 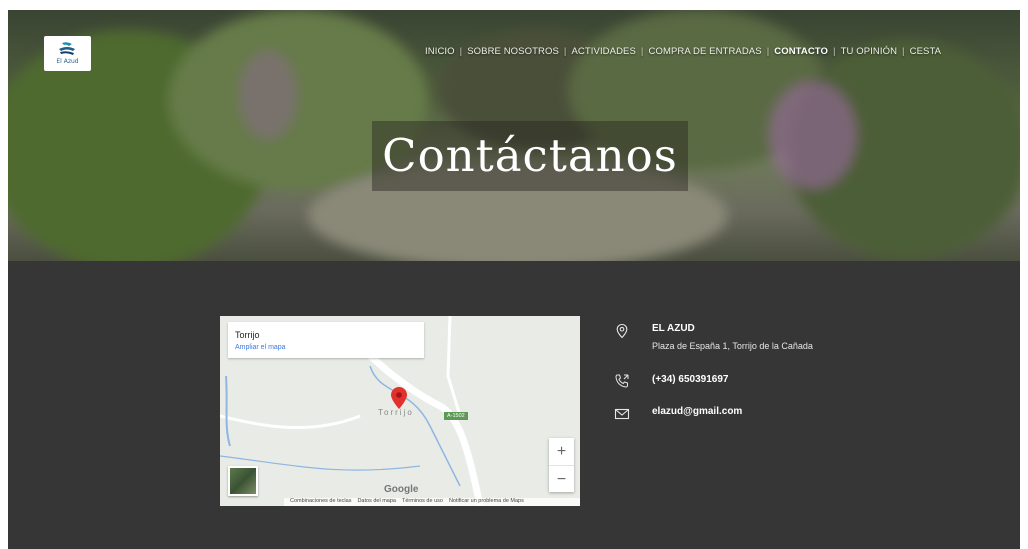 I want to click on map-footer-report: Notificar un problema de Maps, so click(x=486, y=502).